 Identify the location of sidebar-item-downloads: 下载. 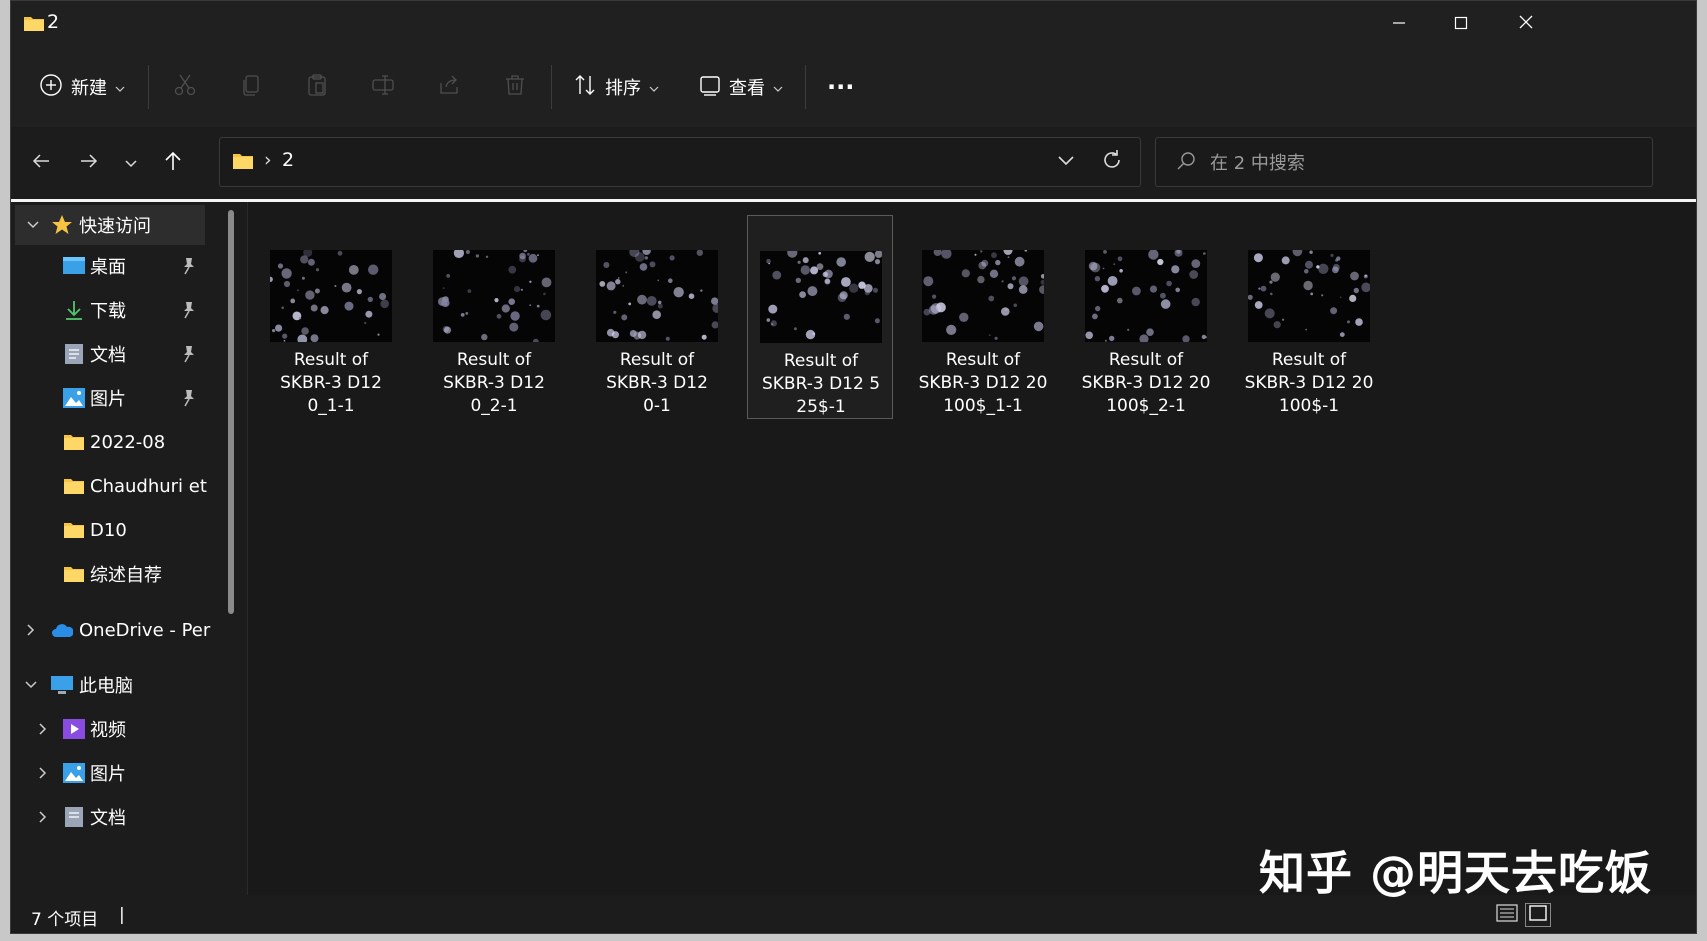
(111, 310).